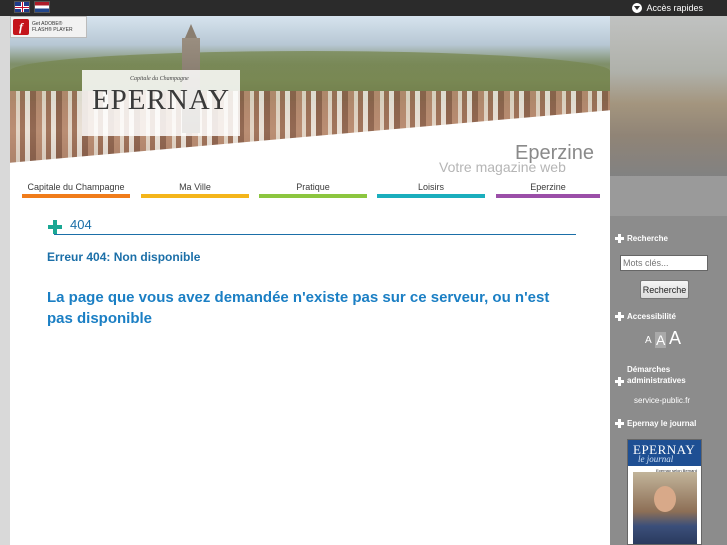 Image resolution: width=727 pixels, height=545 pixels. Describe the element at coordinates (656, 380) in the screenshot. I see `demarches-heading-line2: administratives` at that location.